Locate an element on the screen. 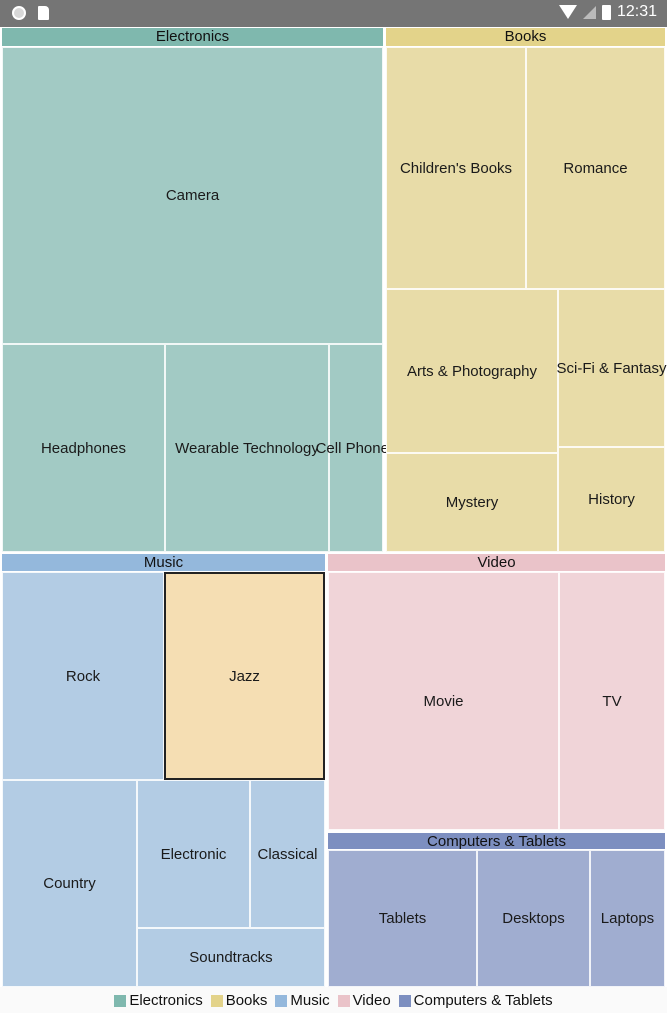  treemap-cell-cell-phones: Cell Phones is located at coordinates (356, 448).